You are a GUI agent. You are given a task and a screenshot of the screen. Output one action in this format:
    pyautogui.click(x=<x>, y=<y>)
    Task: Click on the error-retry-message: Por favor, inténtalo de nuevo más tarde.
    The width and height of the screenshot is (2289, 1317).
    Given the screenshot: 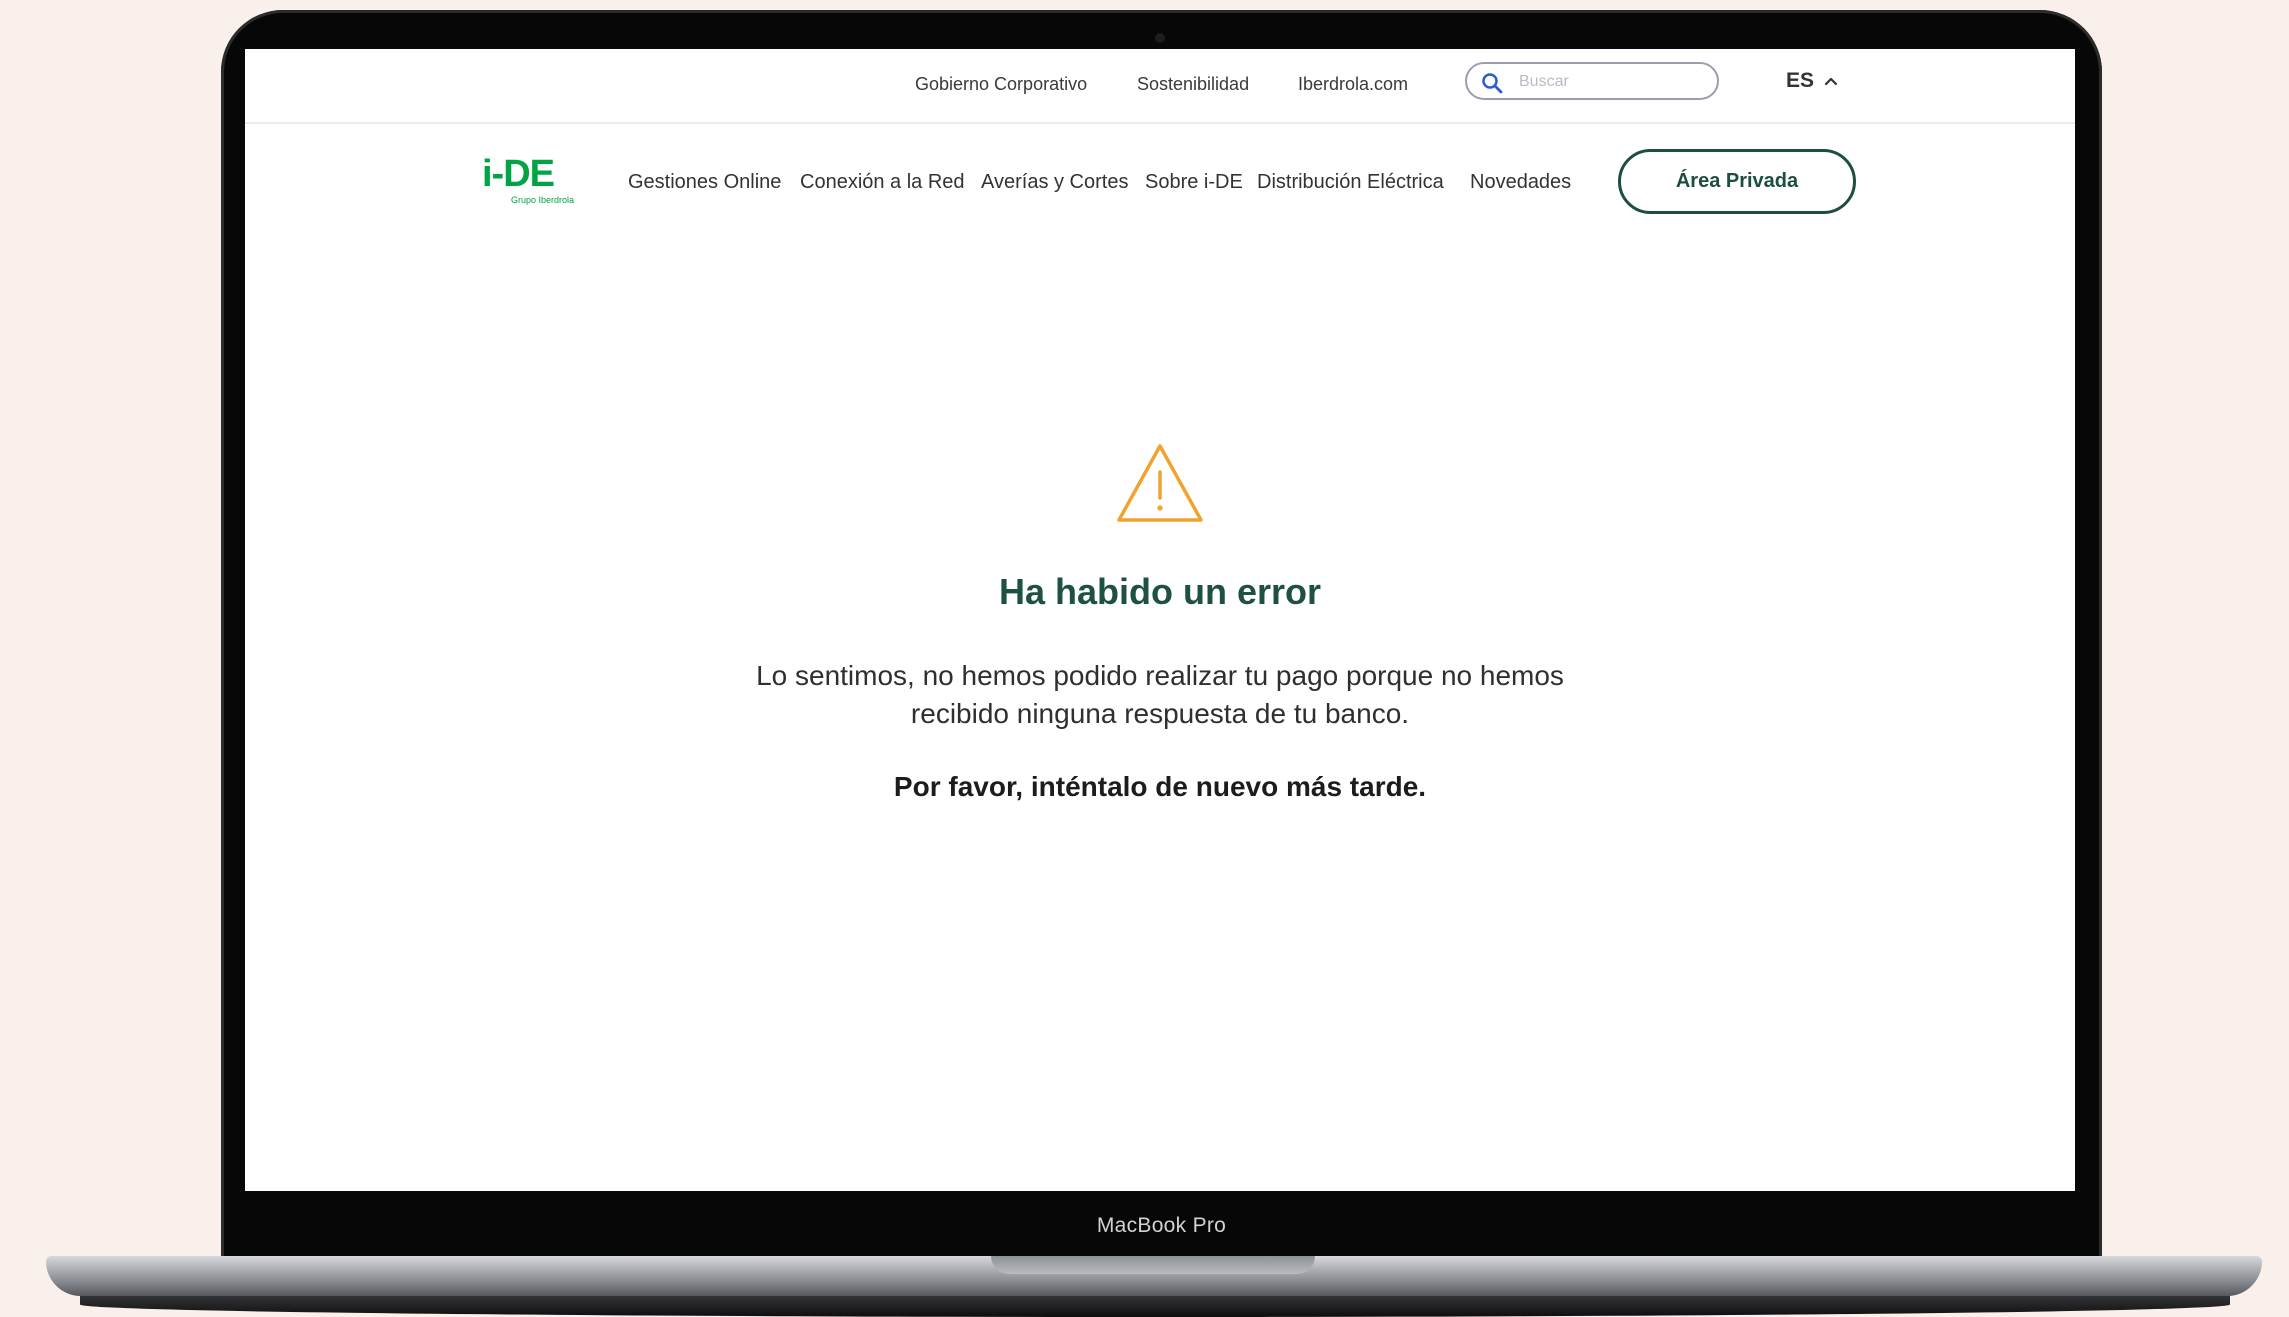 What is the action you would take?
    pyautogui.click(x=1160, y=786)
    